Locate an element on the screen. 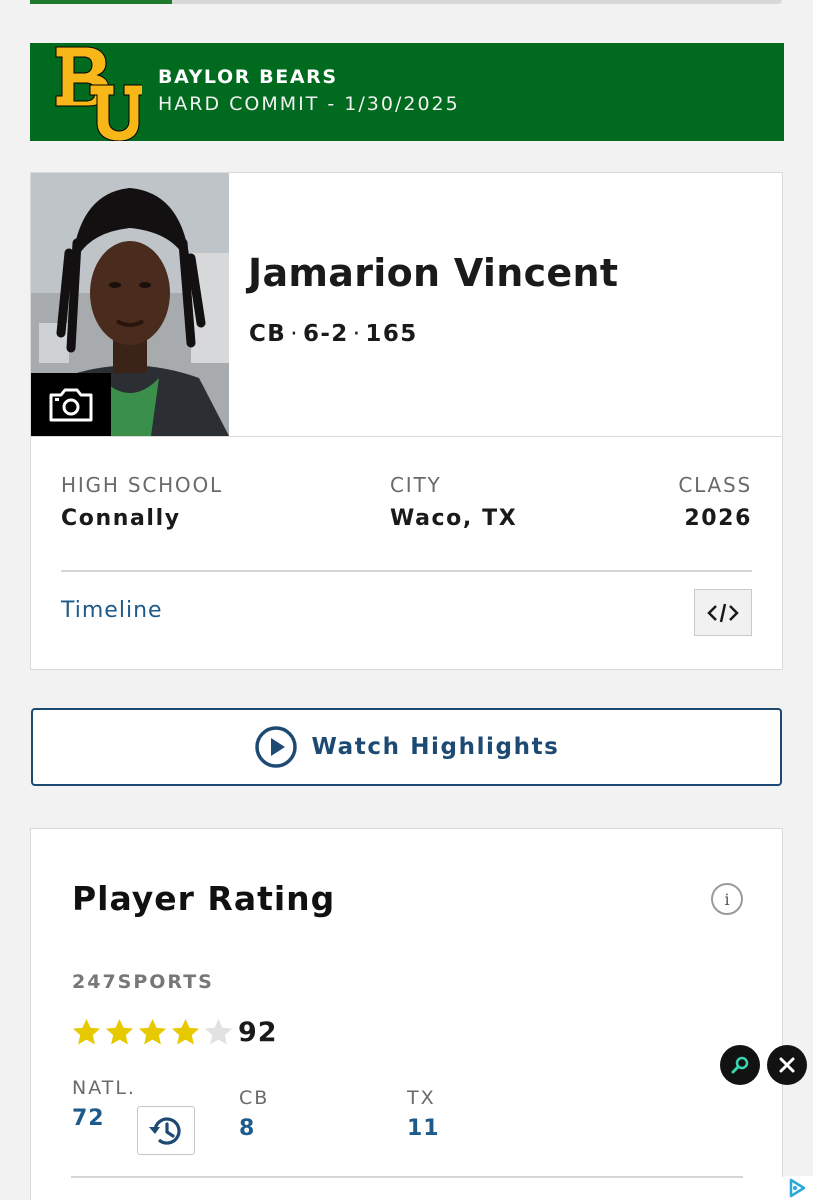 The height and width of the screenshot is (1200, 813). close-icon is located at coordinates (787, 1065).